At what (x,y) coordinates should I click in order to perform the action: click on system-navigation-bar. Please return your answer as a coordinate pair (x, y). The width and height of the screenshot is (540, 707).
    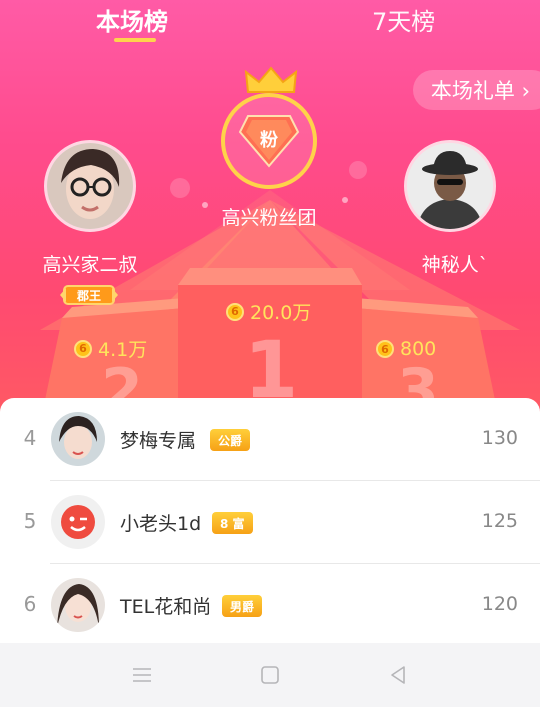
    Looking at the image, I should click on (270, 675).